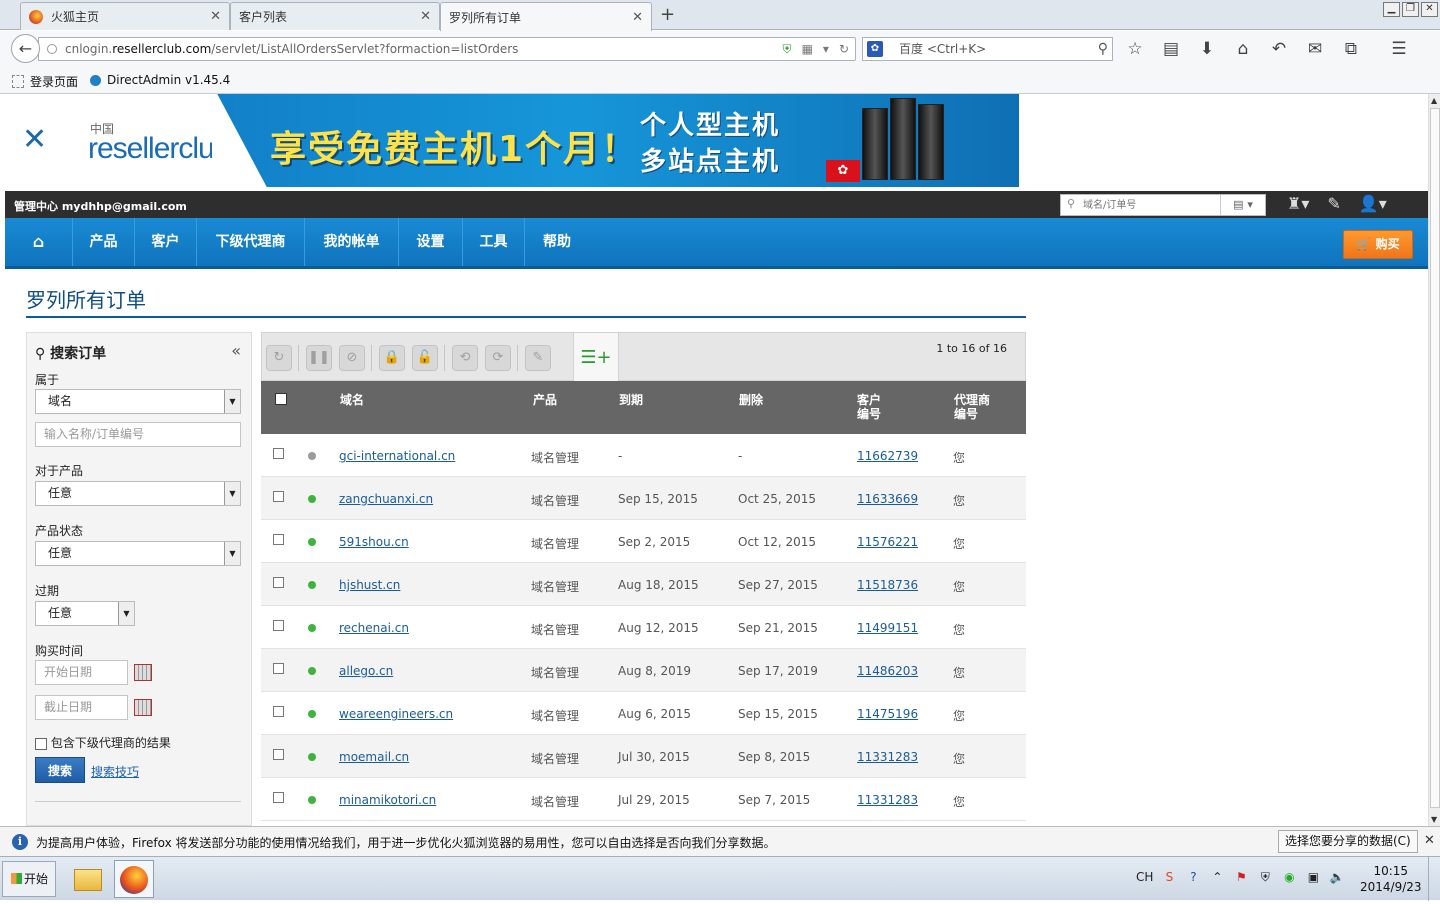 The height and width of the screenshot is (904, 1440). I want to click on feedback-icon: ✎, so click(1333, 203).